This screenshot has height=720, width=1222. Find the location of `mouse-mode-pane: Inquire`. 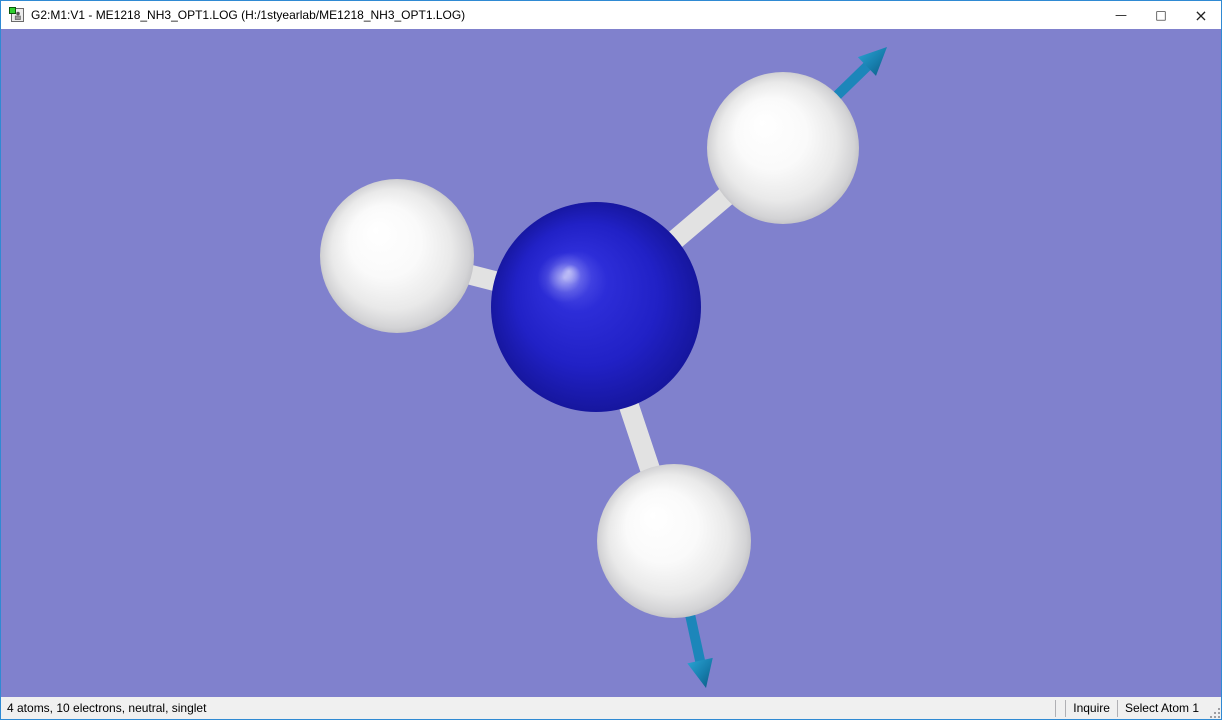

mouse-mode-pane: Inquire is located at coordinates (1091, 708).